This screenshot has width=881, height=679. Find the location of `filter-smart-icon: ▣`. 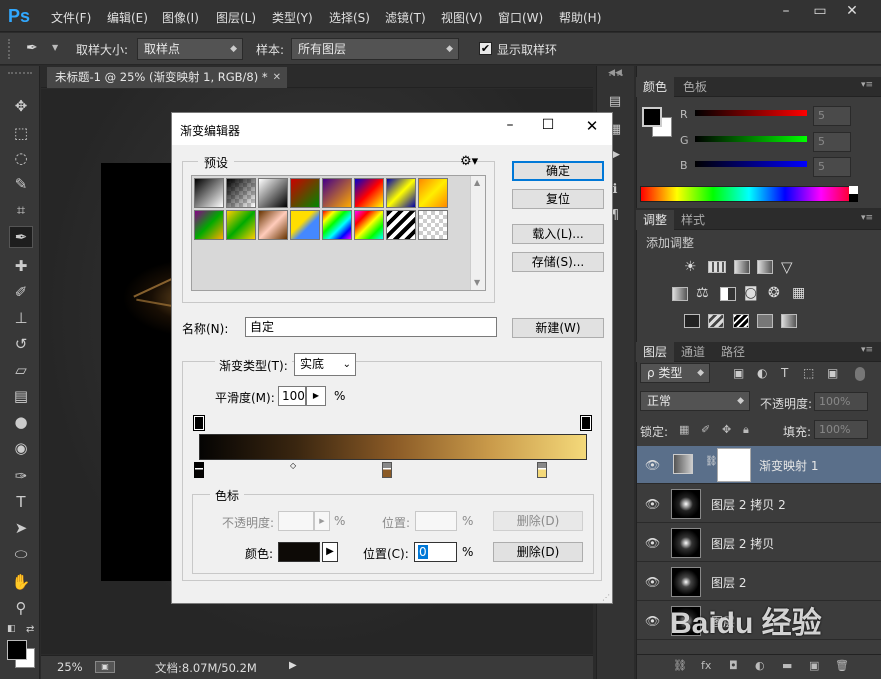

filter-smart-icon: ▣ is located at coordinates (832, 373).